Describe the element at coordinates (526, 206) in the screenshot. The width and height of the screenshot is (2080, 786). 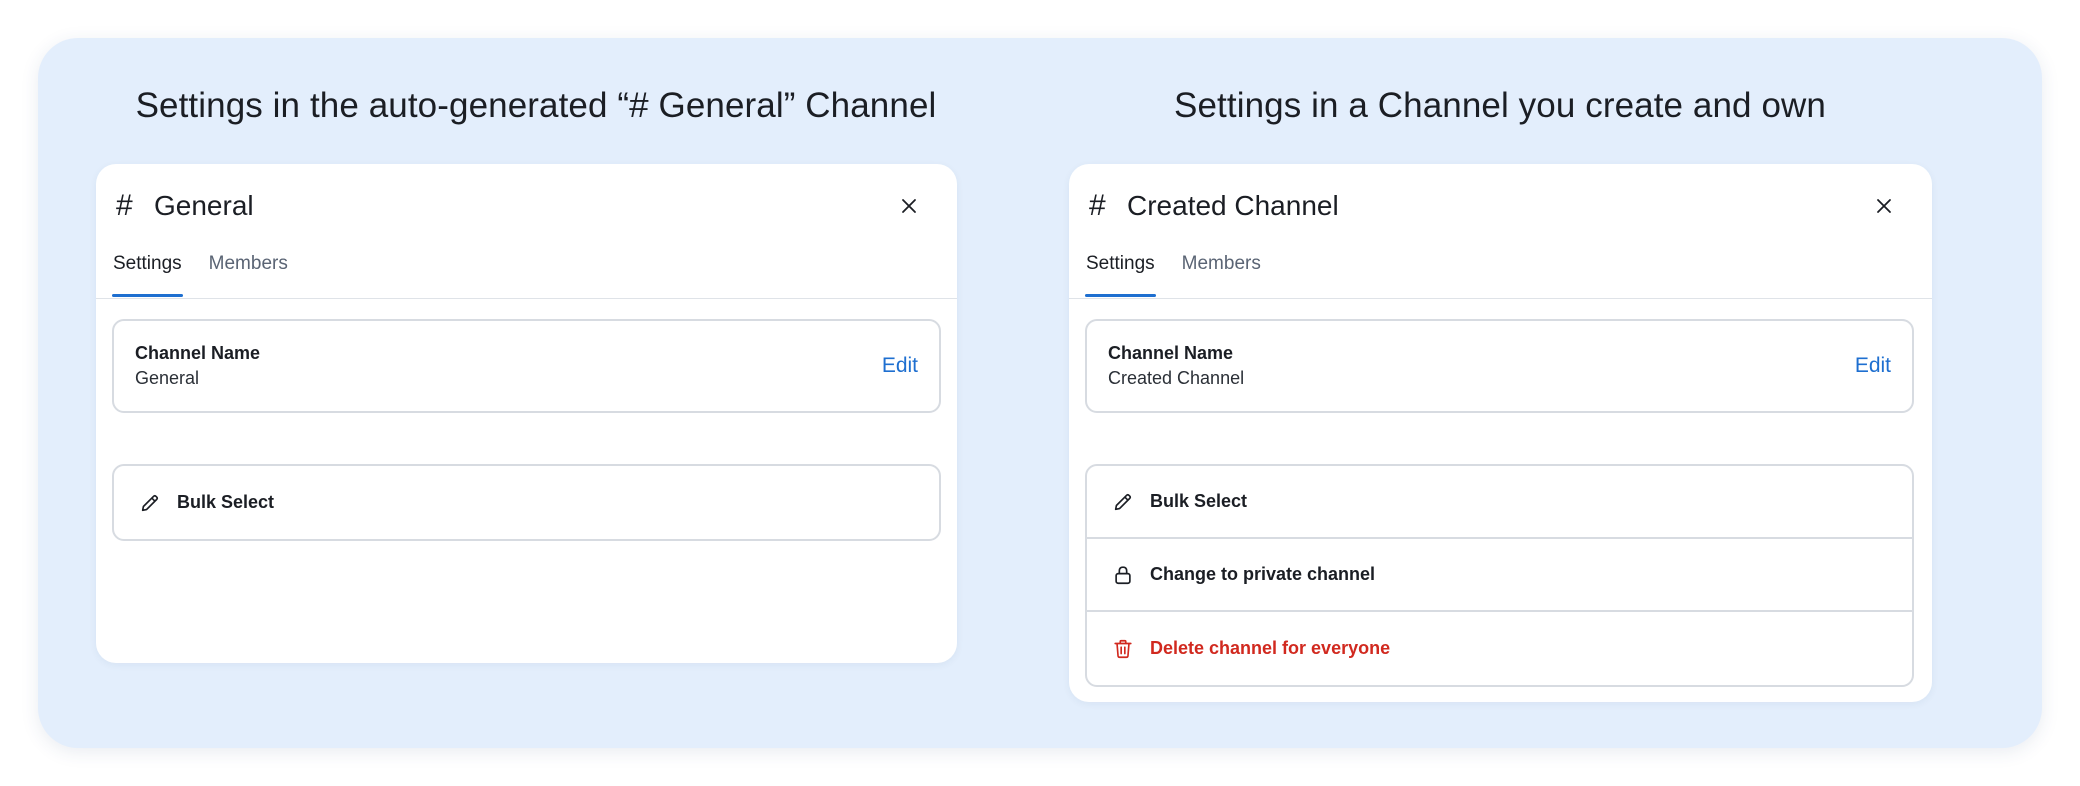
I see `panel-header: # General` at that location.